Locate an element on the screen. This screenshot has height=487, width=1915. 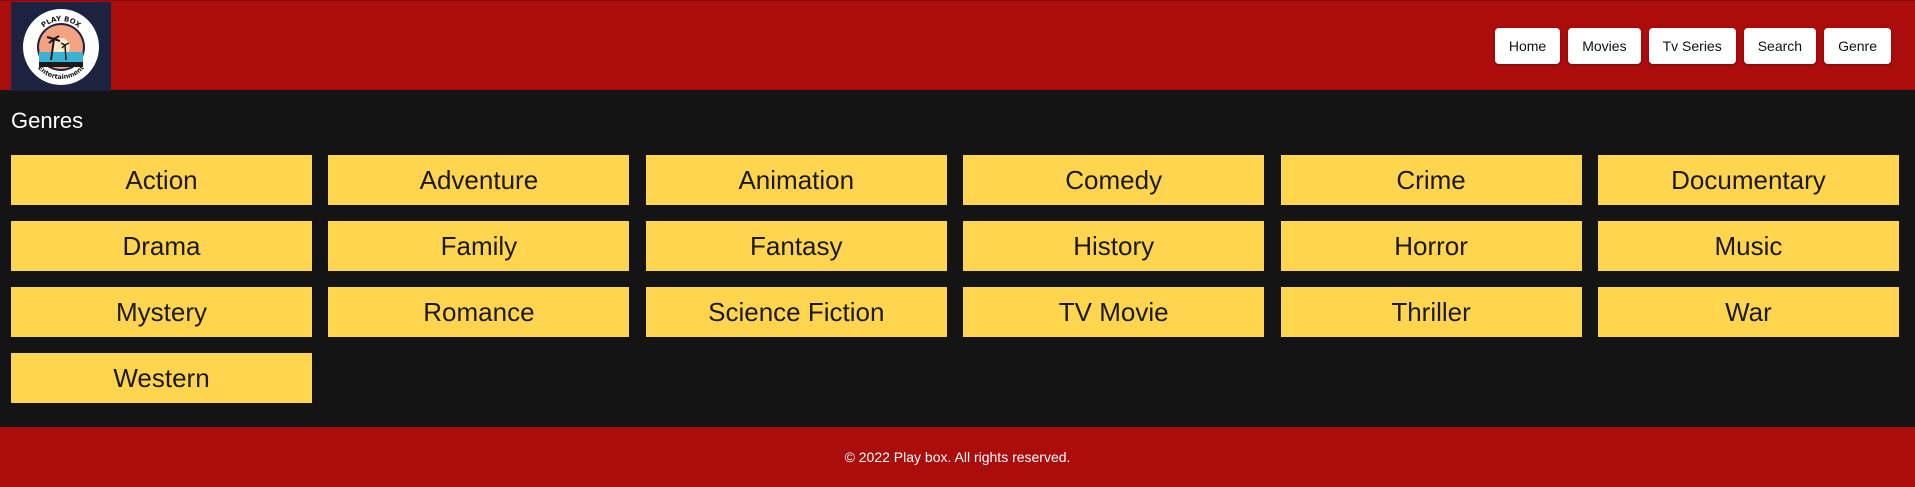
genre-button-crime: Crime is located at coordinates (1431, 180).